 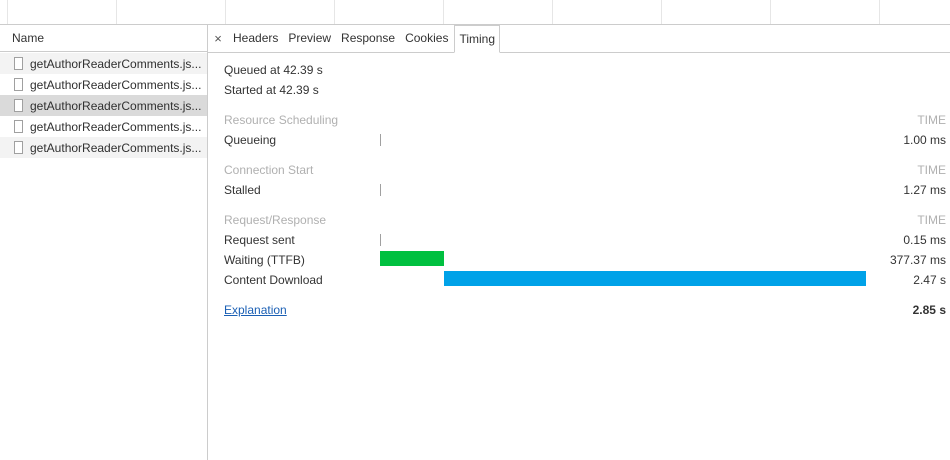 I want to click on request-sent-tick, so click(x=380, y=240).